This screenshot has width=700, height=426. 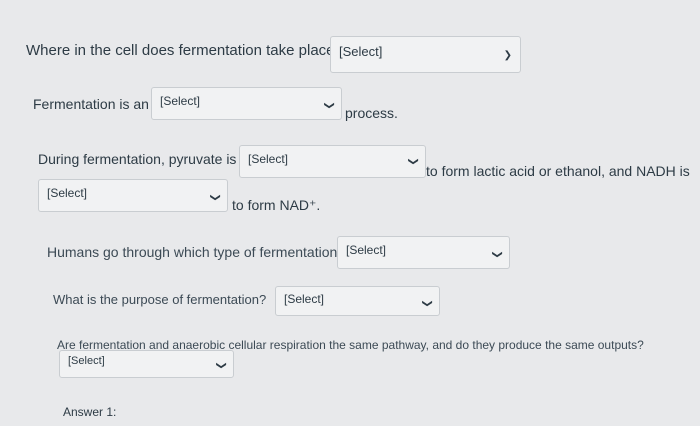 I want to click on question-2-dropdown: [Select] ❯, so click(x=246, y=103).